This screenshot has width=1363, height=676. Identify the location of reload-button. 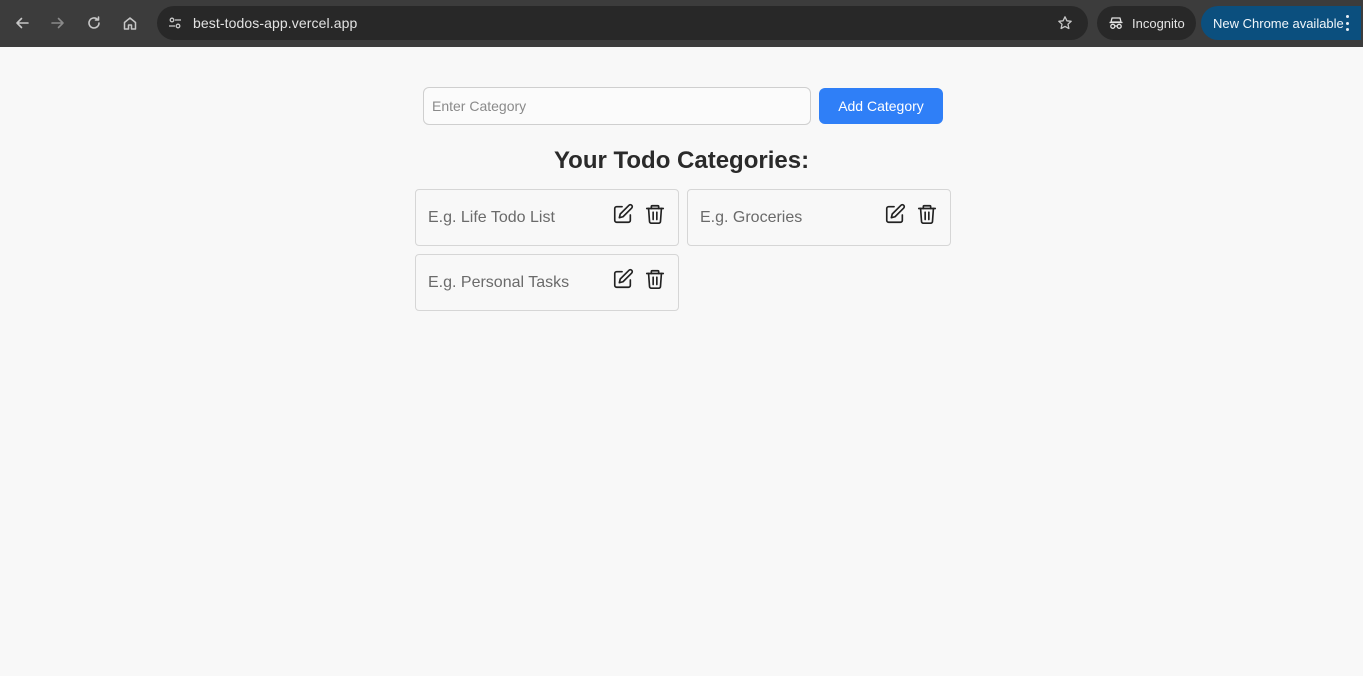
(94, 23).